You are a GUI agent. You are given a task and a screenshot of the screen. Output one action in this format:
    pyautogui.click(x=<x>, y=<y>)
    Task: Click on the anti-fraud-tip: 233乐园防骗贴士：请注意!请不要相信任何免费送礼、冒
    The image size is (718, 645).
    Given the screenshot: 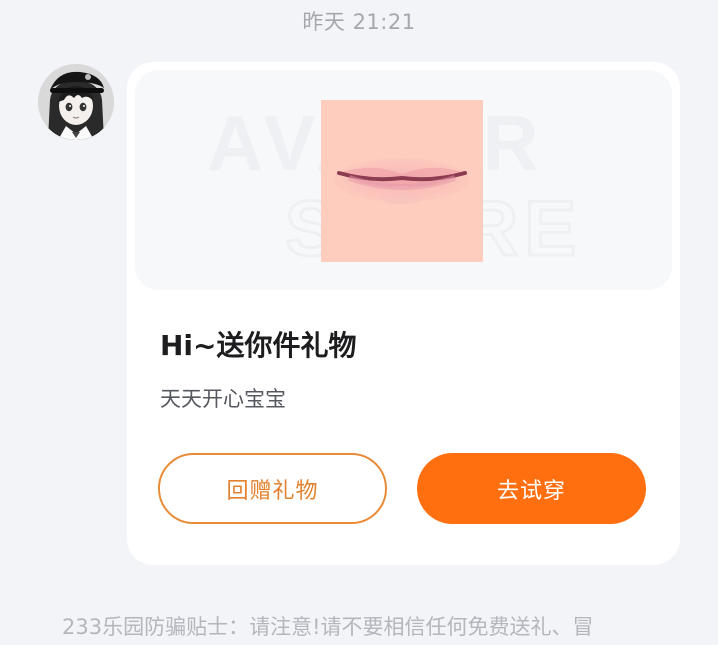 What is the action you would take?
    pyautogui.click(x=328, y=627)
    